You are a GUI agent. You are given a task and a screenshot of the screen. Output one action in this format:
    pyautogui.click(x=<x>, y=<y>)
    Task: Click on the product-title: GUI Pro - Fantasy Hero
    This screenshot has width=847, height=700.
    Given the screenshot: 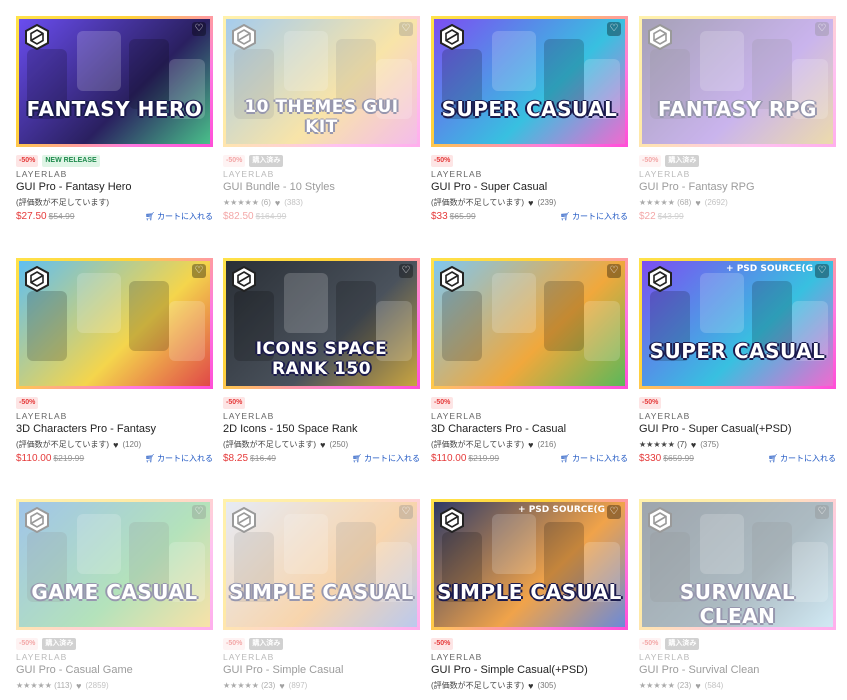 What is the action you would take?
    pyautogui.click(x=114, y=188)
    